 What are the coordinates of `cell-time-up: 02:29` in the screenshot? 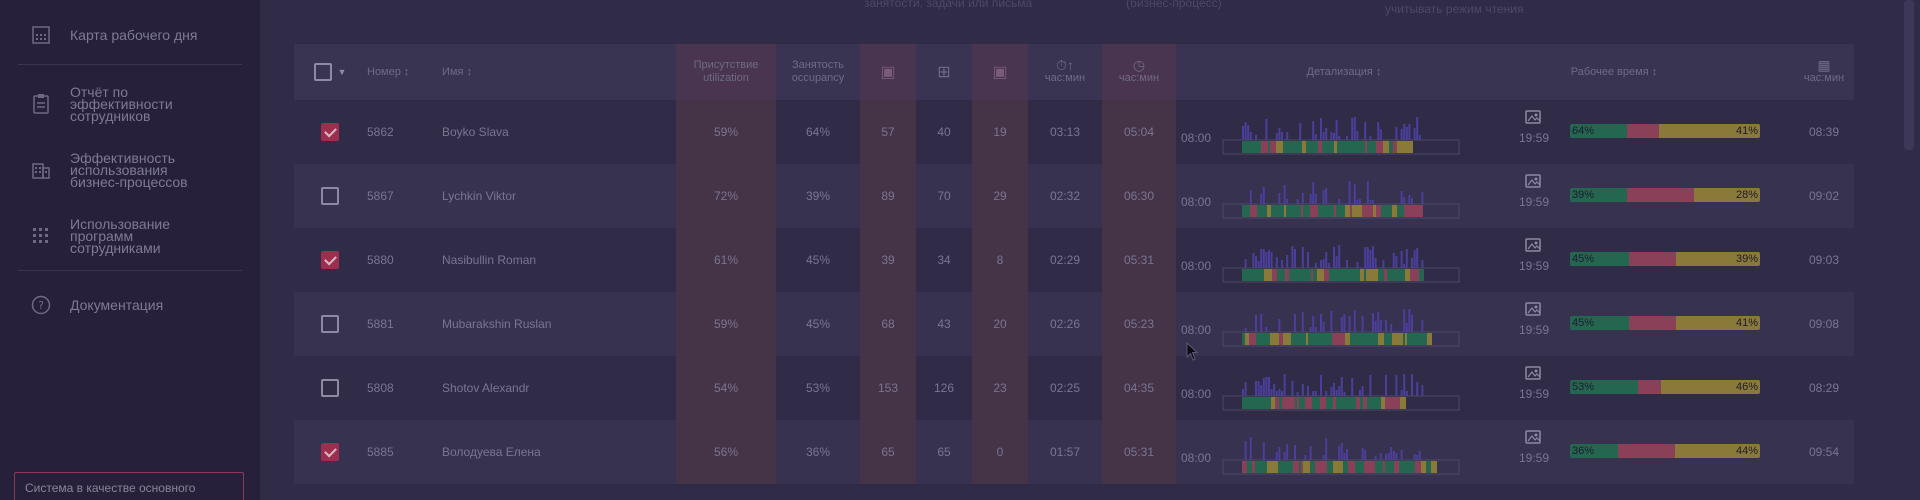 It's located at (1065, 260).